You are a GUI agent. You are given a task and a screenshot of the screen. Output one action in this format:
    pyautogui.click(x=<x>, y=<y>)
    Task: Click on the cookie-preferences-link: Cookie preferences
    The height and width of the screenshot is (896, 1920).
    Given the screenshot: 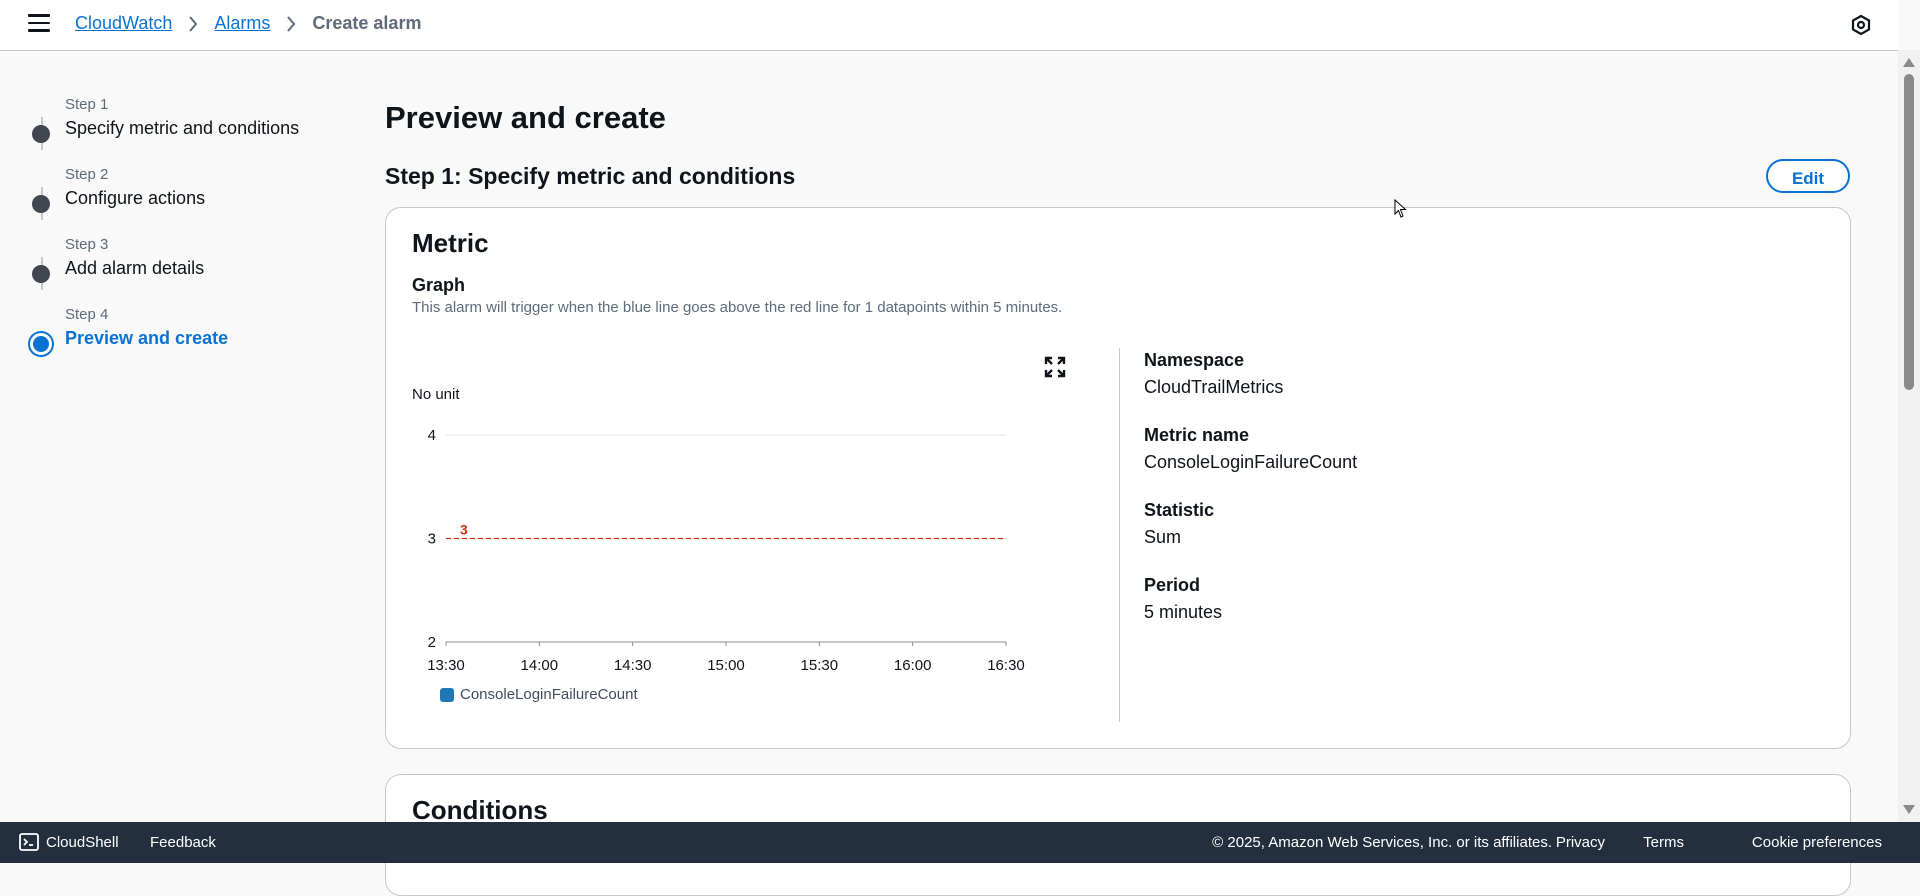 What is the action you would take?
    pyautogui.click(x=1817, y=842)
    